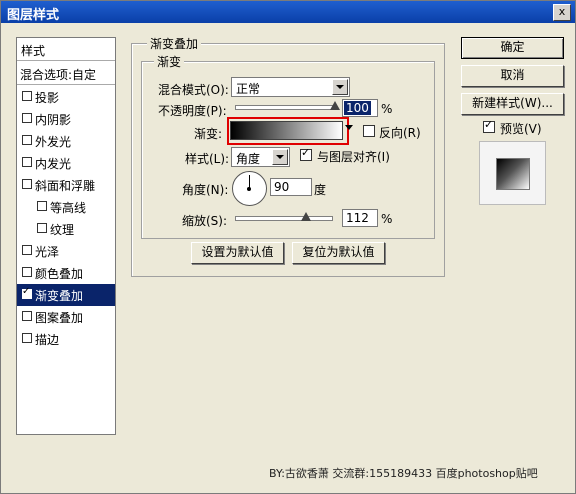 This screenshot has height=494, width=576. I want to click on angle-dial-center, so click(249, 189).